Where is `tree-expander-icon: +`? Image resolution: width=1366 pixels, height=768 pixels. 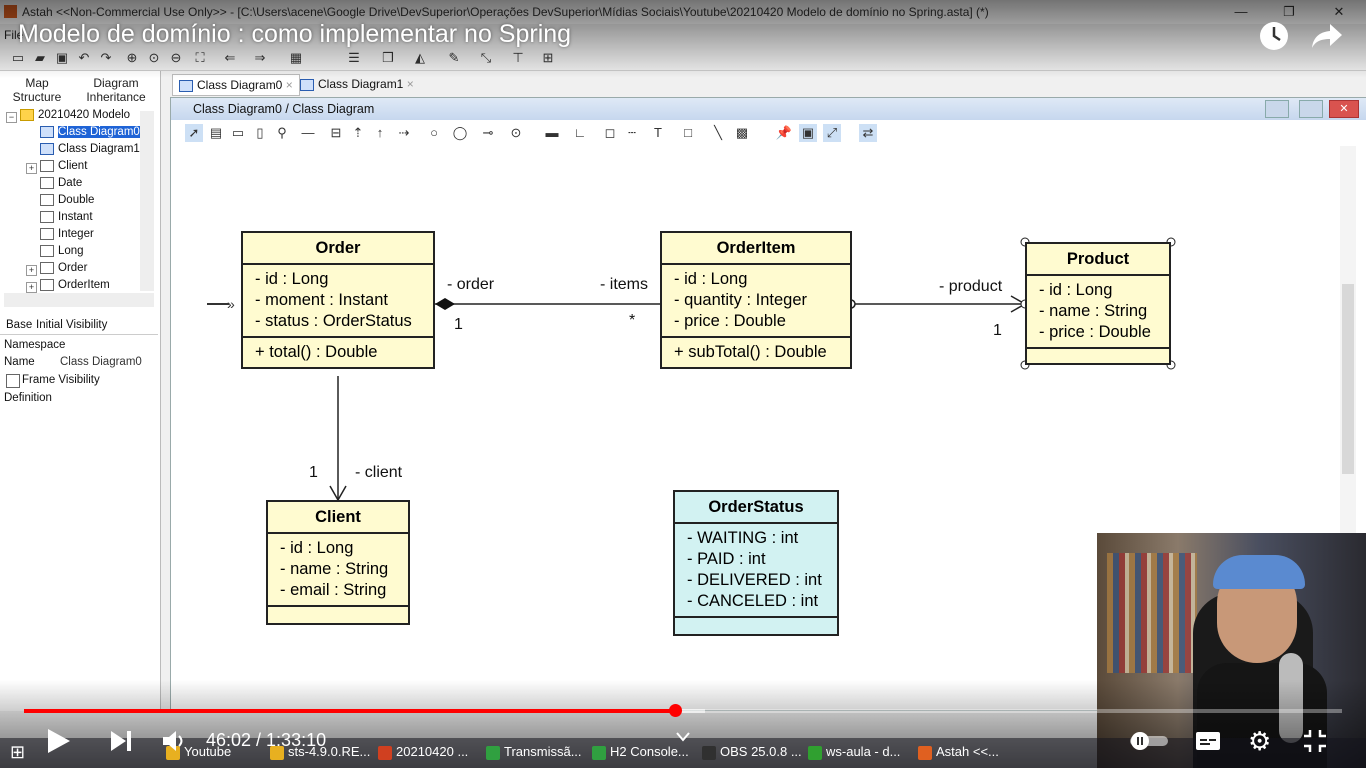 tree-expander-icon: + is located at coordinates (31, 287).